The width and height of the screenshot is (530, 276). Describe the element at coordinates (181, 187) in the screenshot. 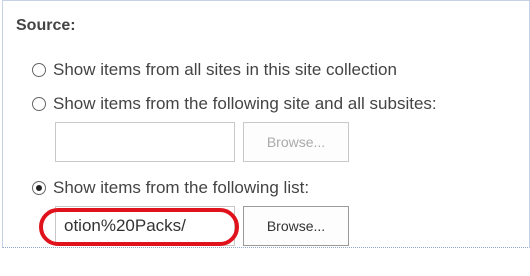

I see `option-following-list-label: Show items from the following list:` at that location.